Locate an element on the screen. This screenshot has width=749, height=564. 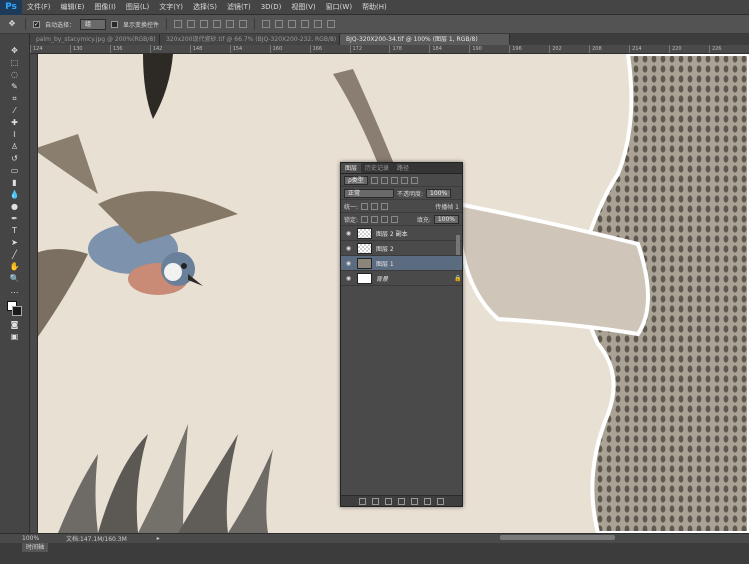
status-menu-arrow-icon: ▸ is located at coordinates (158, 538).